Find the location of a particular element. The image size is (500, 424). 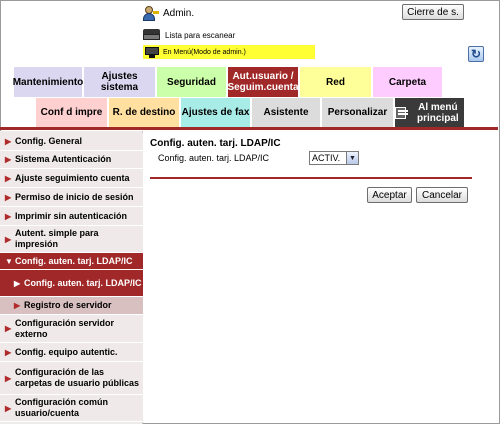

sidebar-item-label: Ajuste seguimiento cuenta is located at coordinates (72, 177).